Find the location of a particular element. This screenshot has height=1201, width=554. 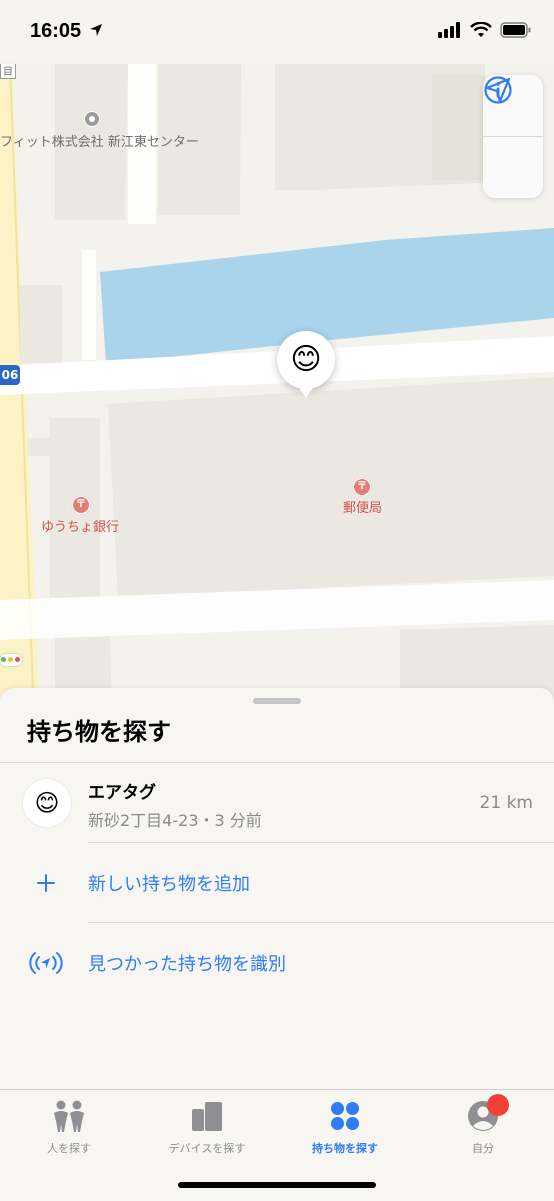

item-location-time: 新砂2丁目4-23・3 分前 is located at coordinates (175, 820).